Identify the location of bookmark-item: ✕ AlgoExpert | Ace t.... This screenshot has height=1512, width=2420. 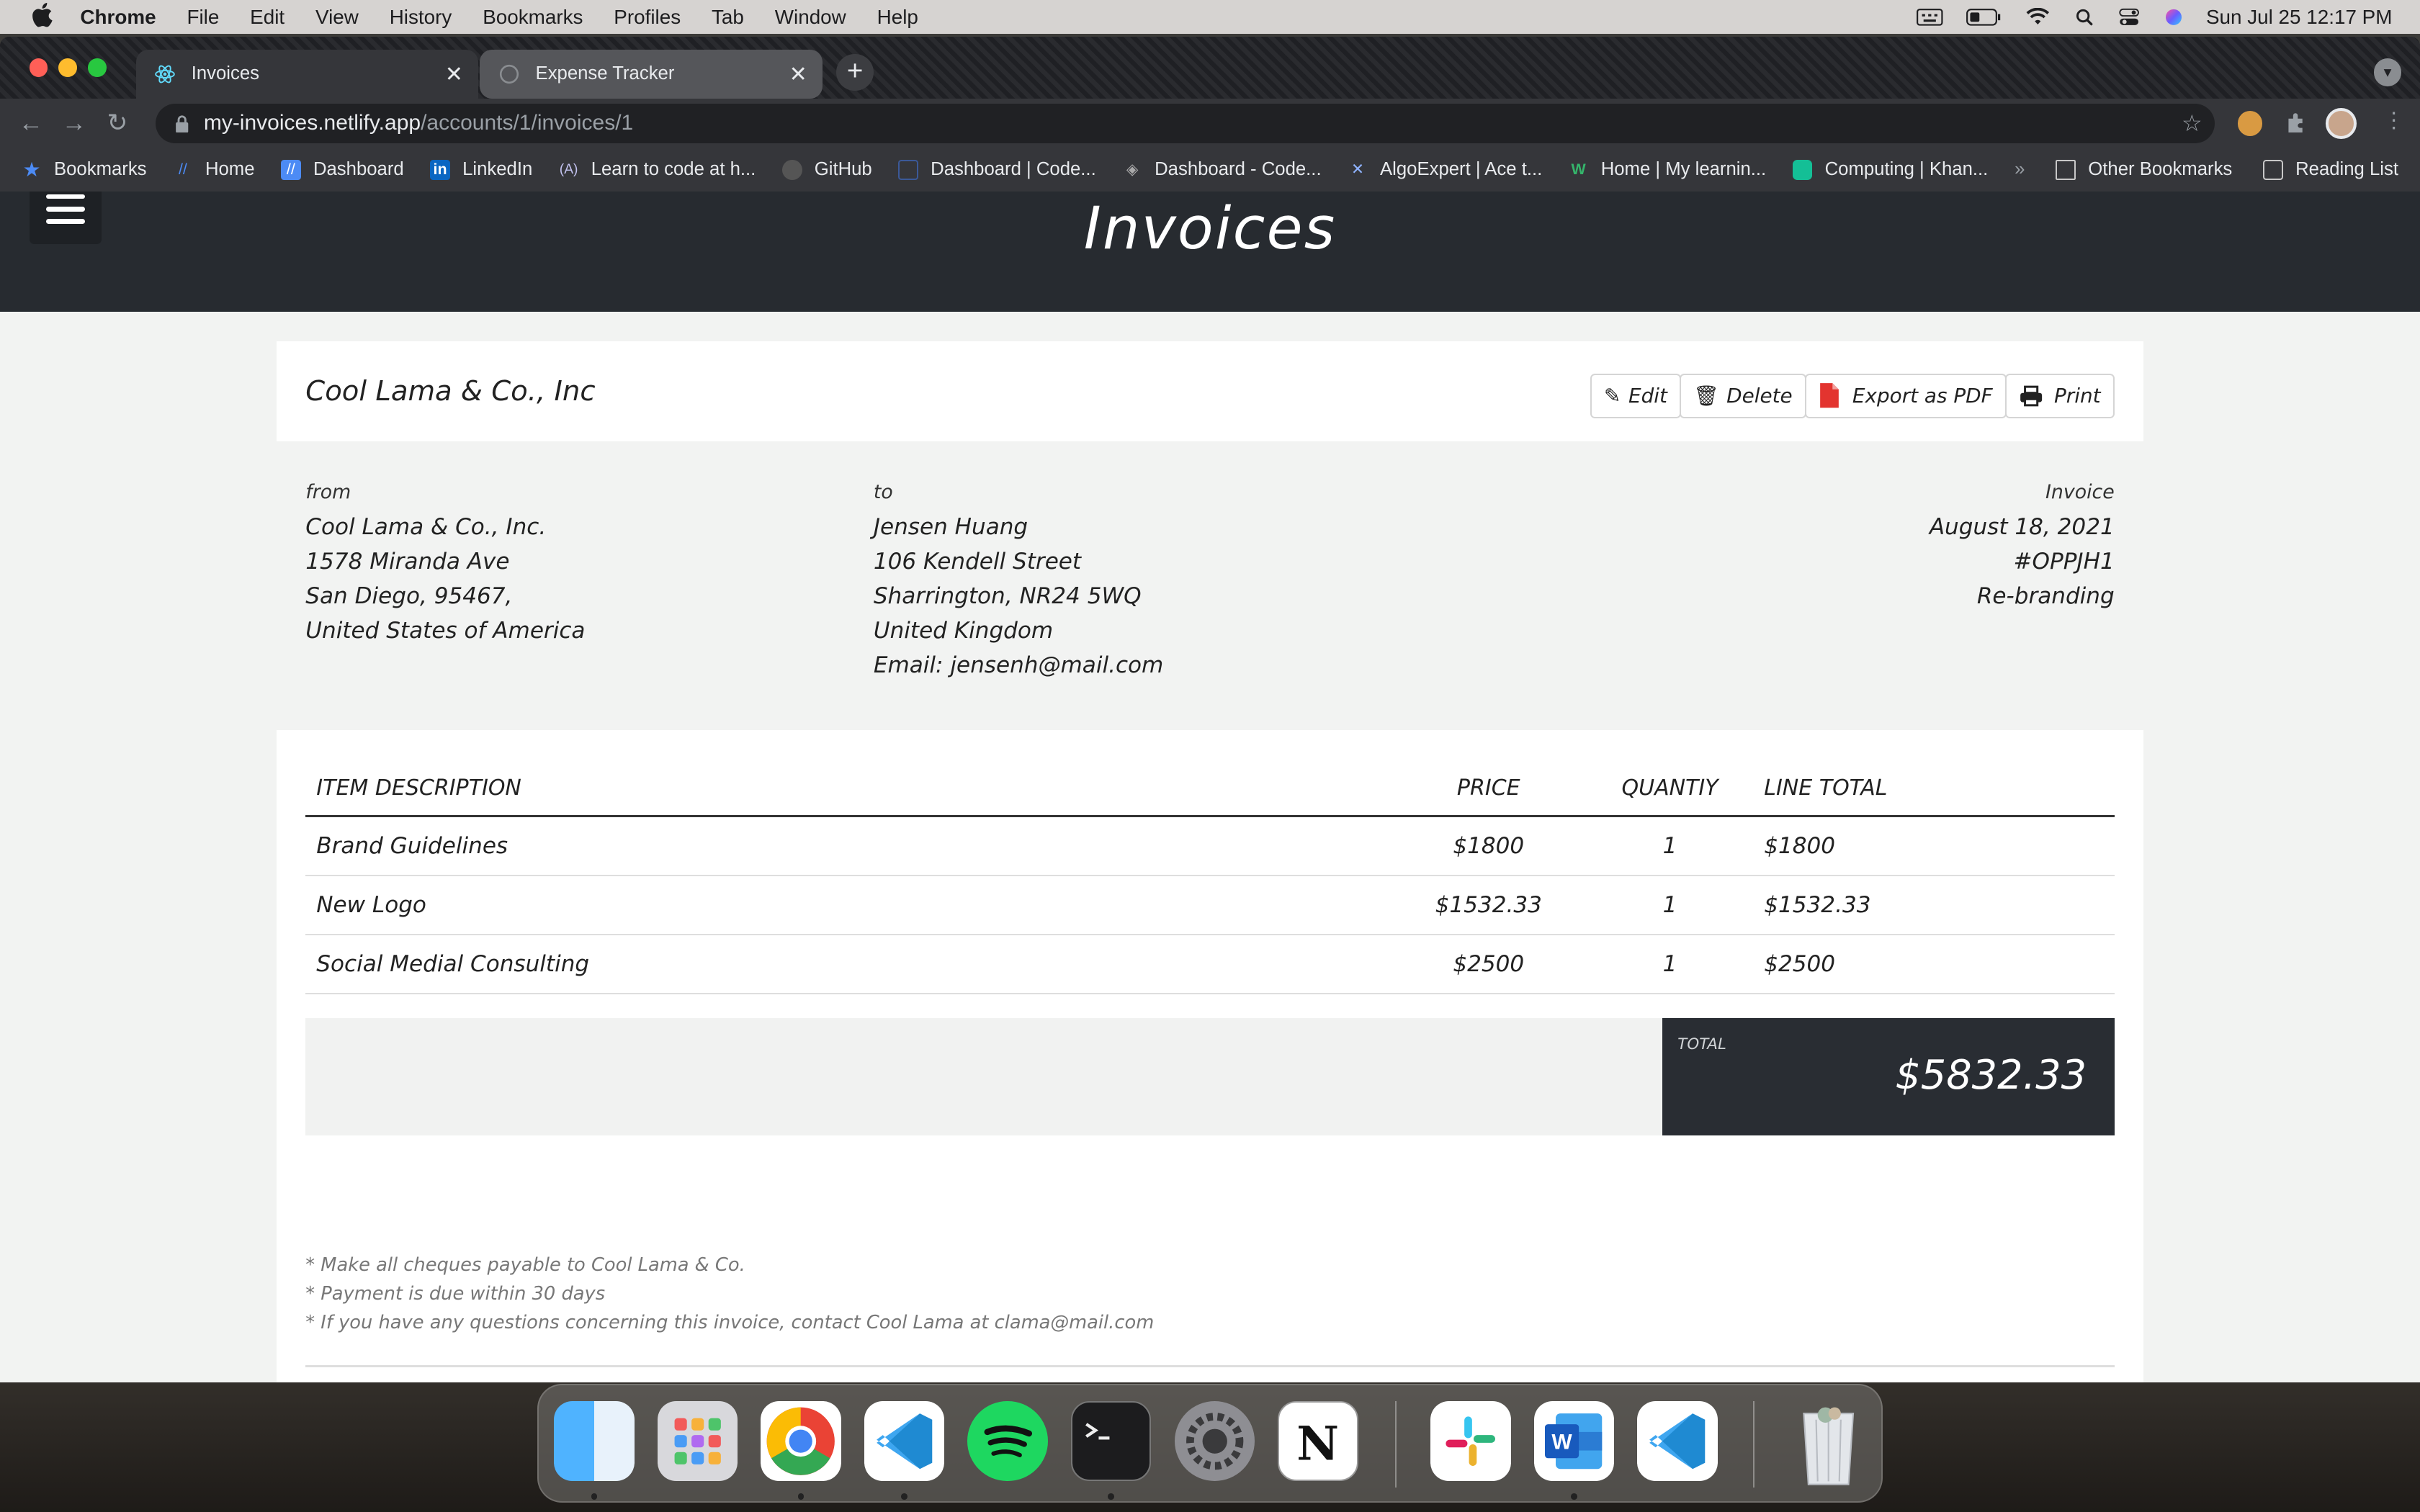
(1445, 169).